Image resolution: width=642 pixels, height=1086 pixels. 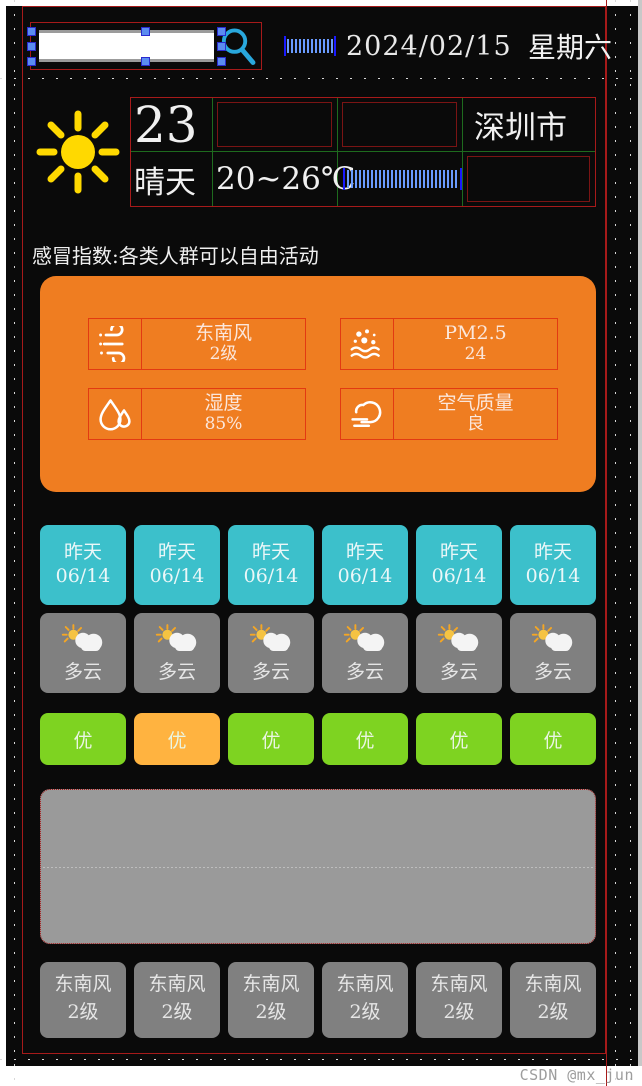 I want to click on metric-card-humidity: 湿度 85%, so click(x=197, y=414).